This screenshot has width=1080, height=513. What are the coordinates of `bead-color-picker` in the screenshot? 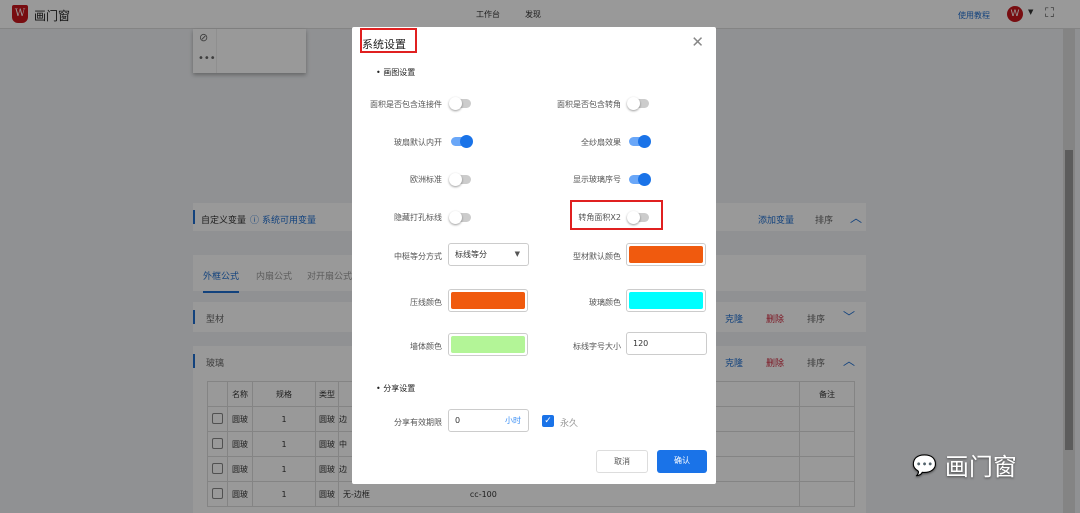 It's located at (488, 300).